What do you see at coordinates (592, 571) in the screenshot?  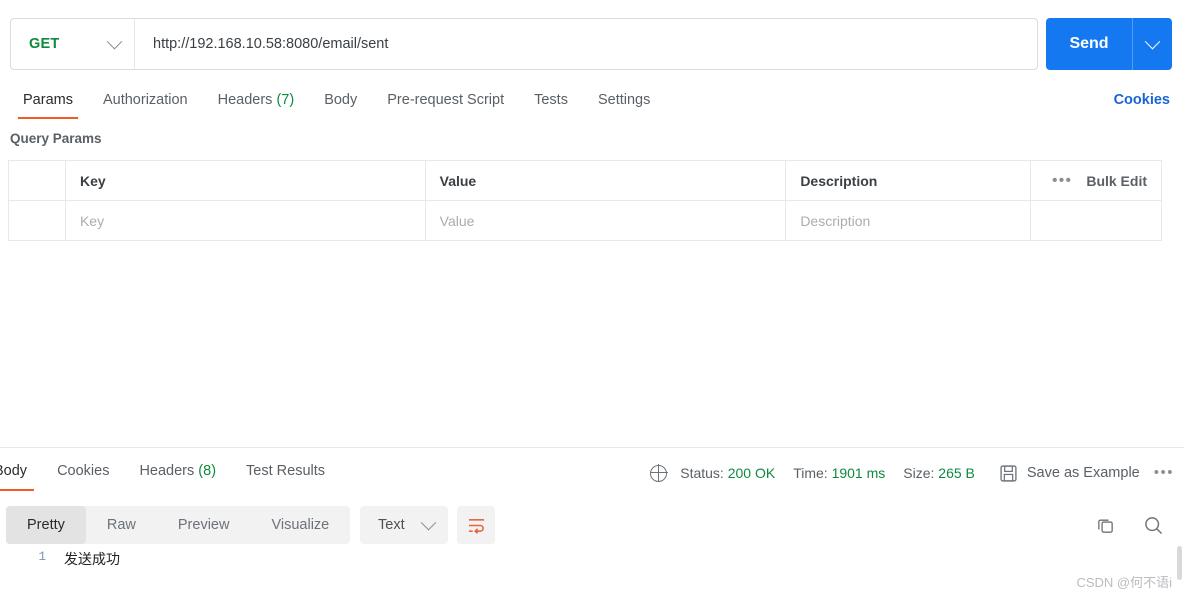 I see `response-body-viewer: 1 发送成功` at bounding box center [592, 571].